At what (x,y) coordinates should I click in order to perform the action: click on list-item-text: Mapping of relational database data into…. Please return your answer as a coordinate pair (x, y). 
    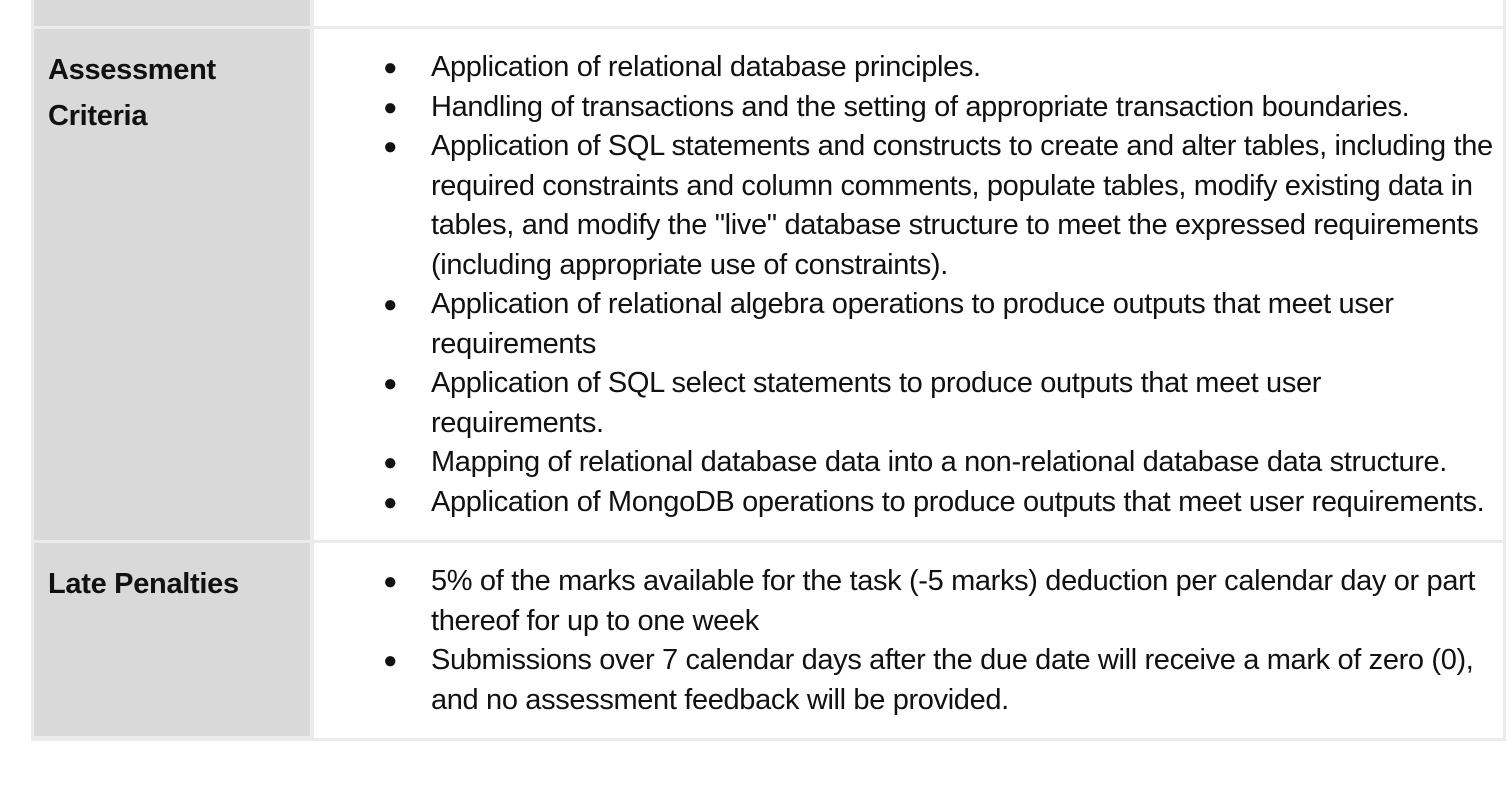
    Looking at the image, I should click on (939, 462).